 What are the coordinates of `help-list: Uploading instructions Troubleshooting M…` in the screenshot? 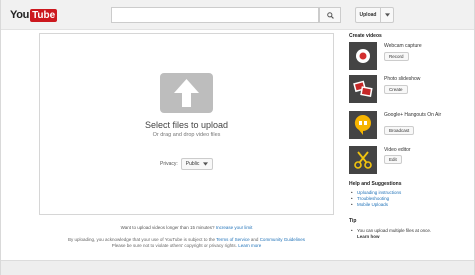 It's located at (406, 199).